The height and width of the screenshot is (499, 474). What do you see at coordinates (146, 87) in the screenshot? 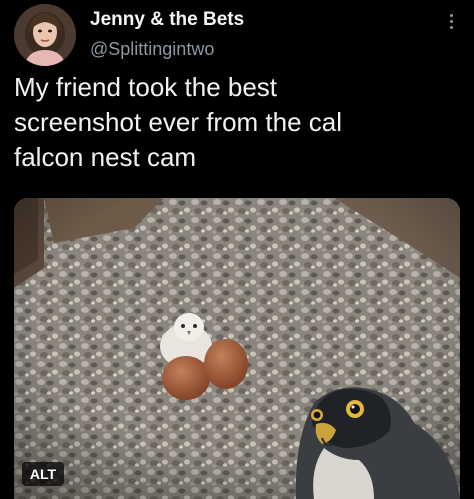
I see `tweet-text-line: My friend took the best` at bounding box center [146, 87].